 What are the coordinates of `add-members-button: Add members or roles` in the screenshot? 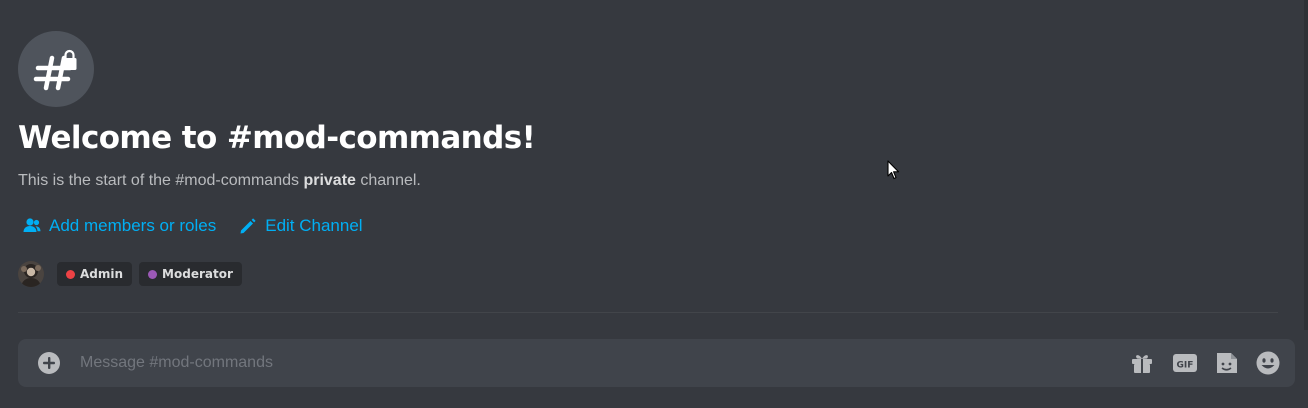 It's located at (119, 226).